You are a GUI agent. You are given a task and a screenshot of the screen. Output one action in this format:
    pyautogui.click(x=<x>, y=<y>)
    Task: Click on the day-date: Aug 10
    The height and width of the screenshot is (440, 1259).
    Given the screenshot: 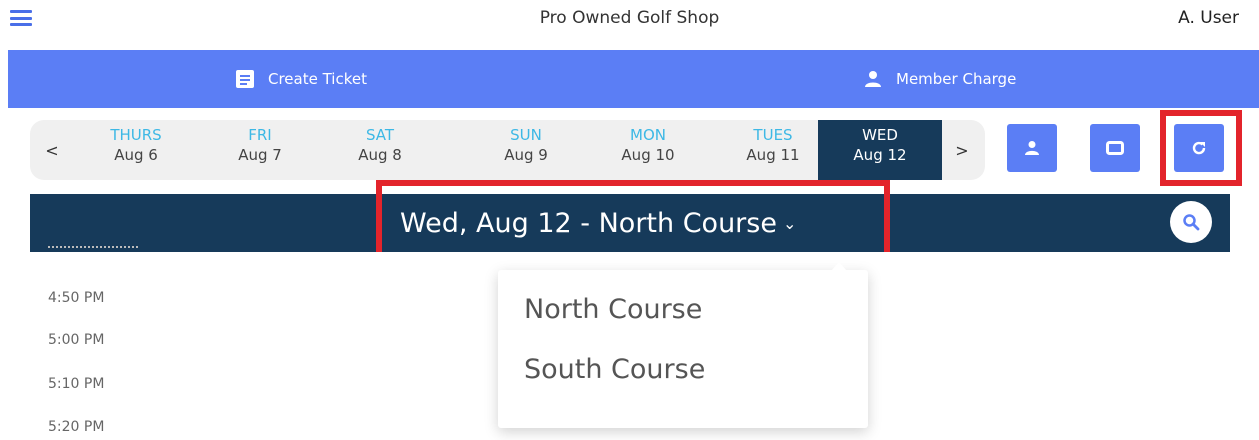 What is the action you would take?
    pyautogui.click(x=648, y=155)
    